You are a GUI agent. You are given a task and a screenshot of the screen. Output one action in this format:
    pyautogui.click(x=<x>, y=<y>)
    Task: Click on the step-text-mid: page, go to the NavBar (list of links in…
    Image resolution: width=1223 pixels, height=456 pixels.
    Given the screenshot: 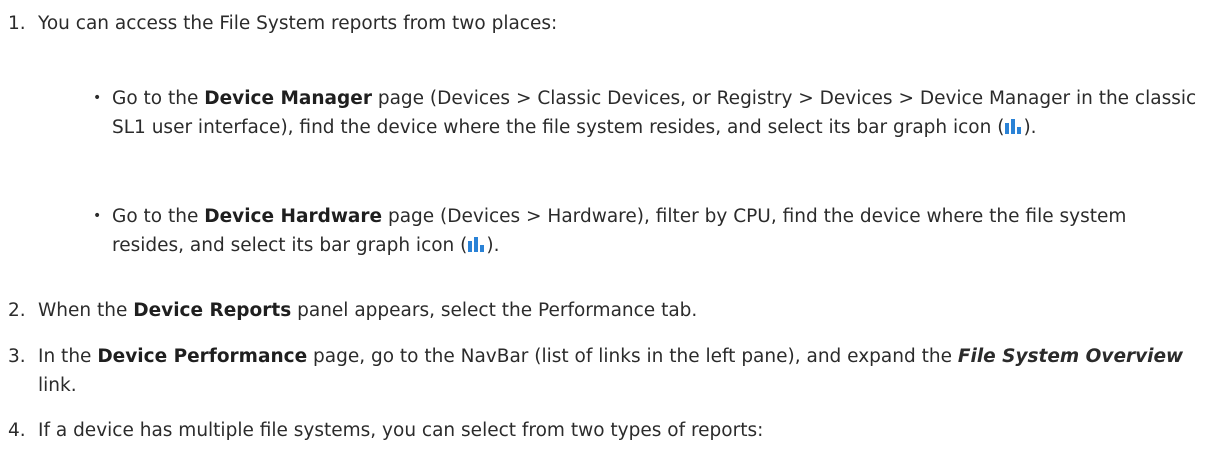 What is the action you would take?
    pyautogui.click(x=632, y=356)
    